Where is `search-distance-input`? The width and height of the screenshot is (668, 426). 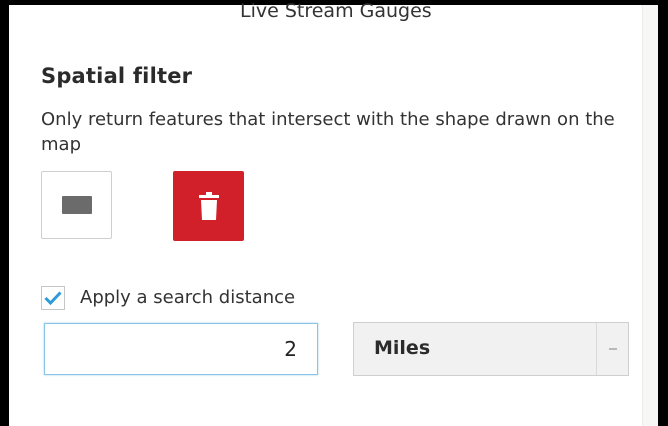 search-distance-input is located at coordinates (181, 349).